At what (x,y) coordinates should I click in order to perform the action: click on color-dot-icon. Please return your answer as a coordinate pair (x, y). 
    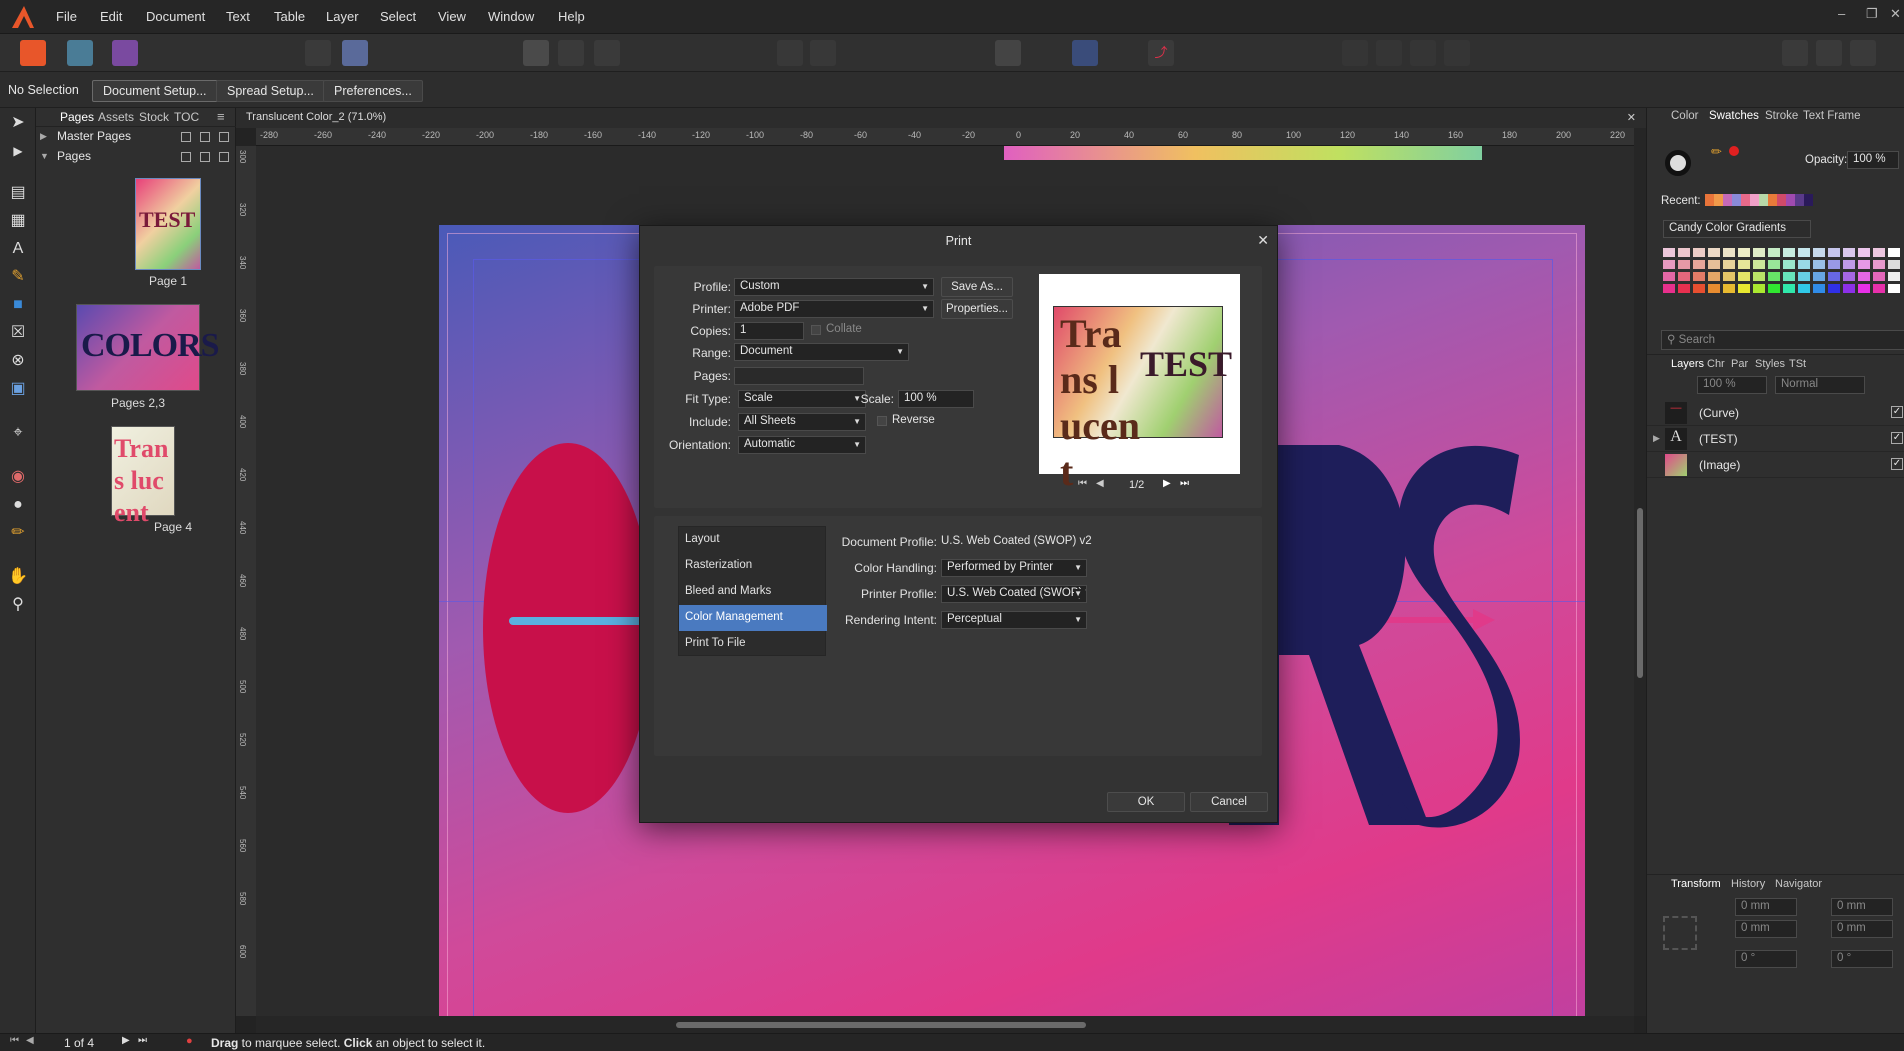
    Looking at the image, I should click on (1734, 151).